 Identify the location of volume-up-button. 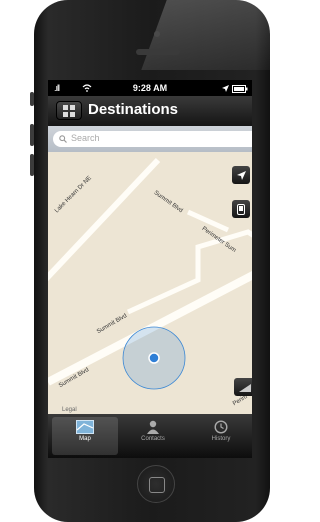
(32, 135).